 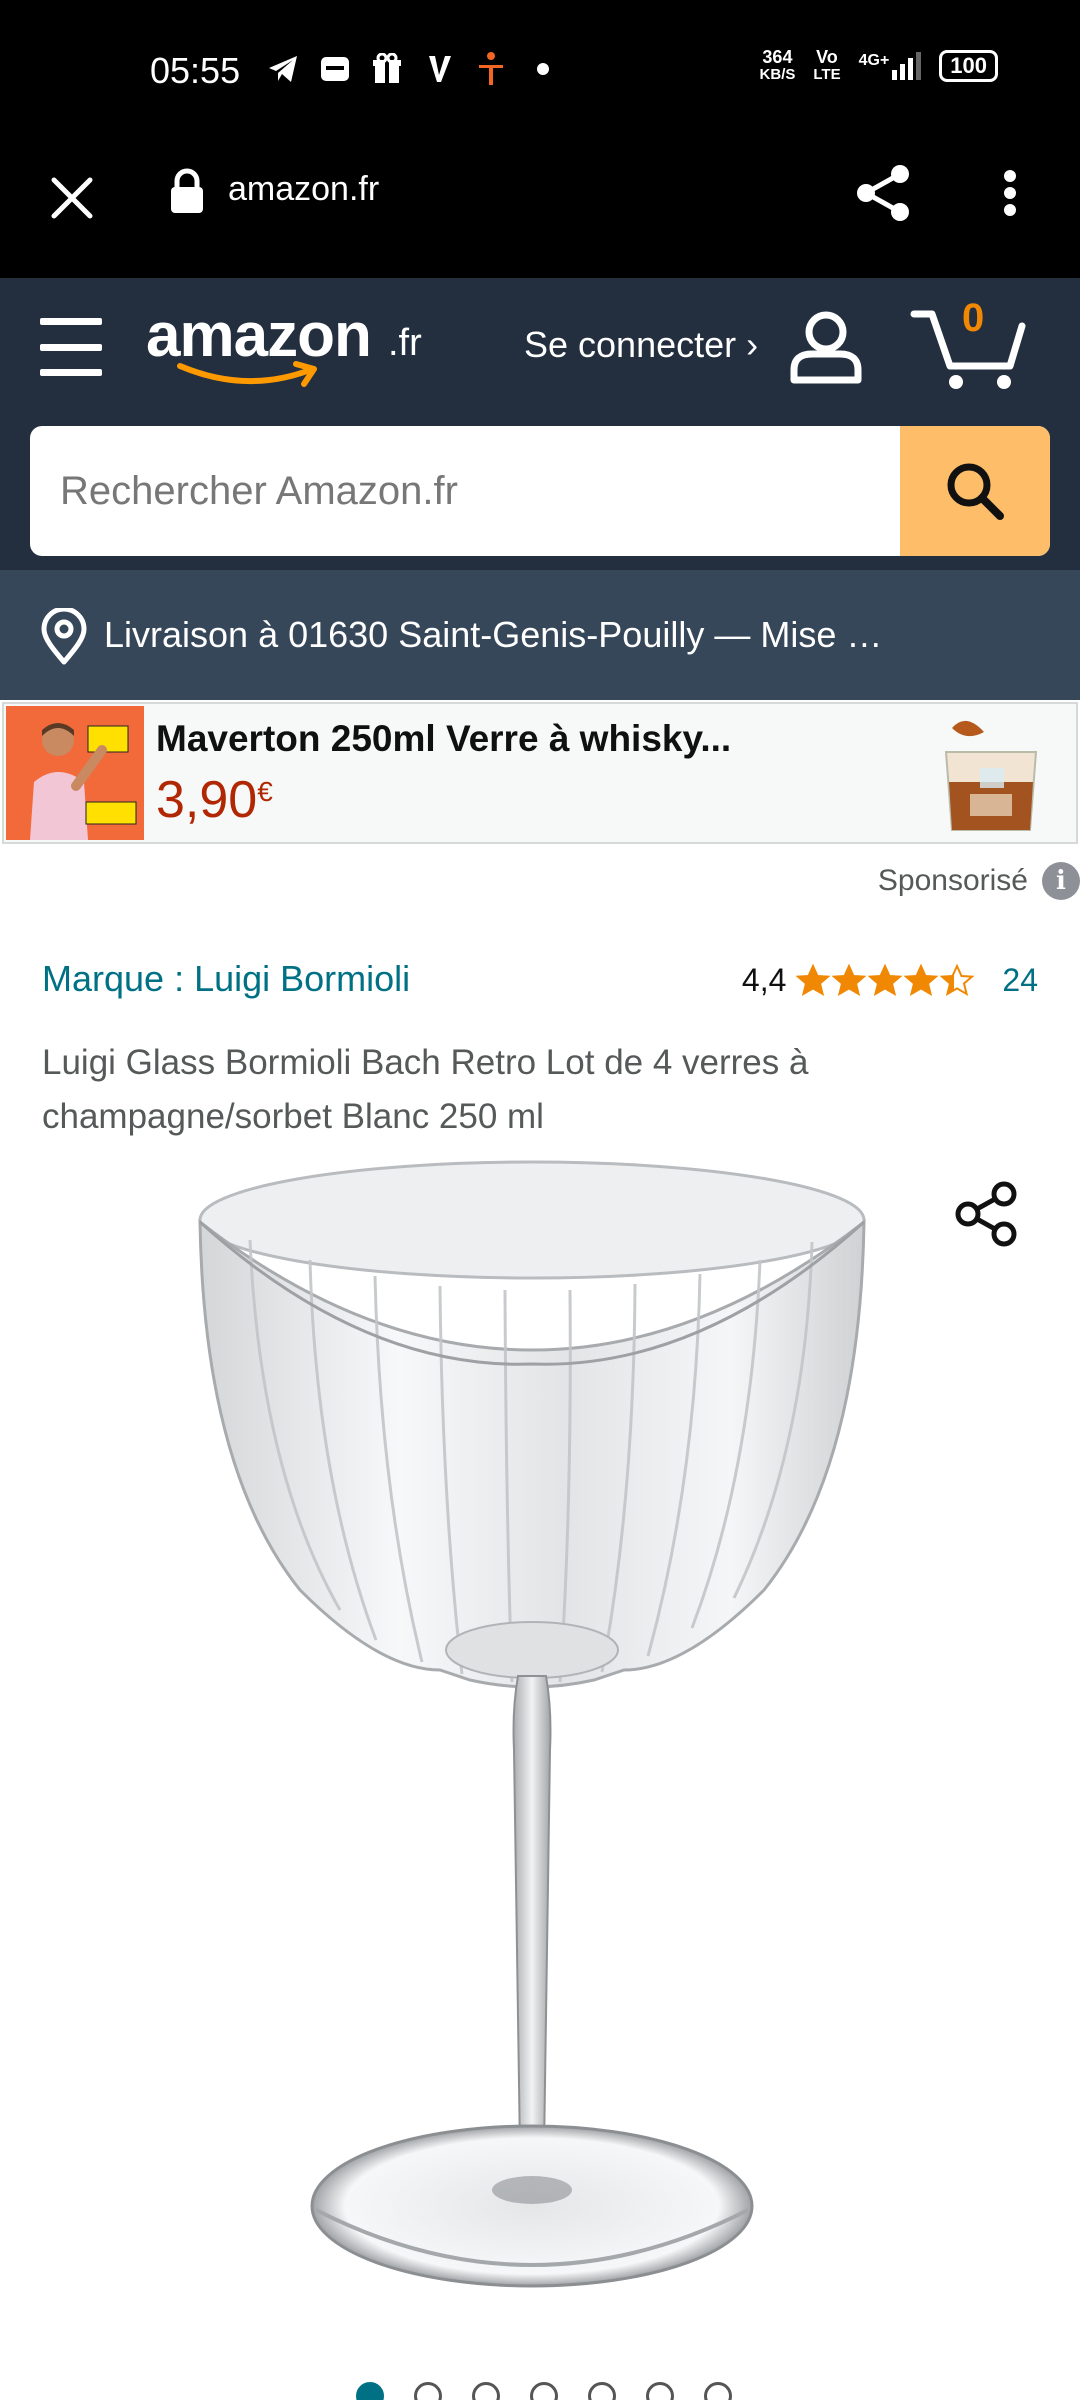 I want to click on signal-icon: 4G+, so click(x=890, y=66).